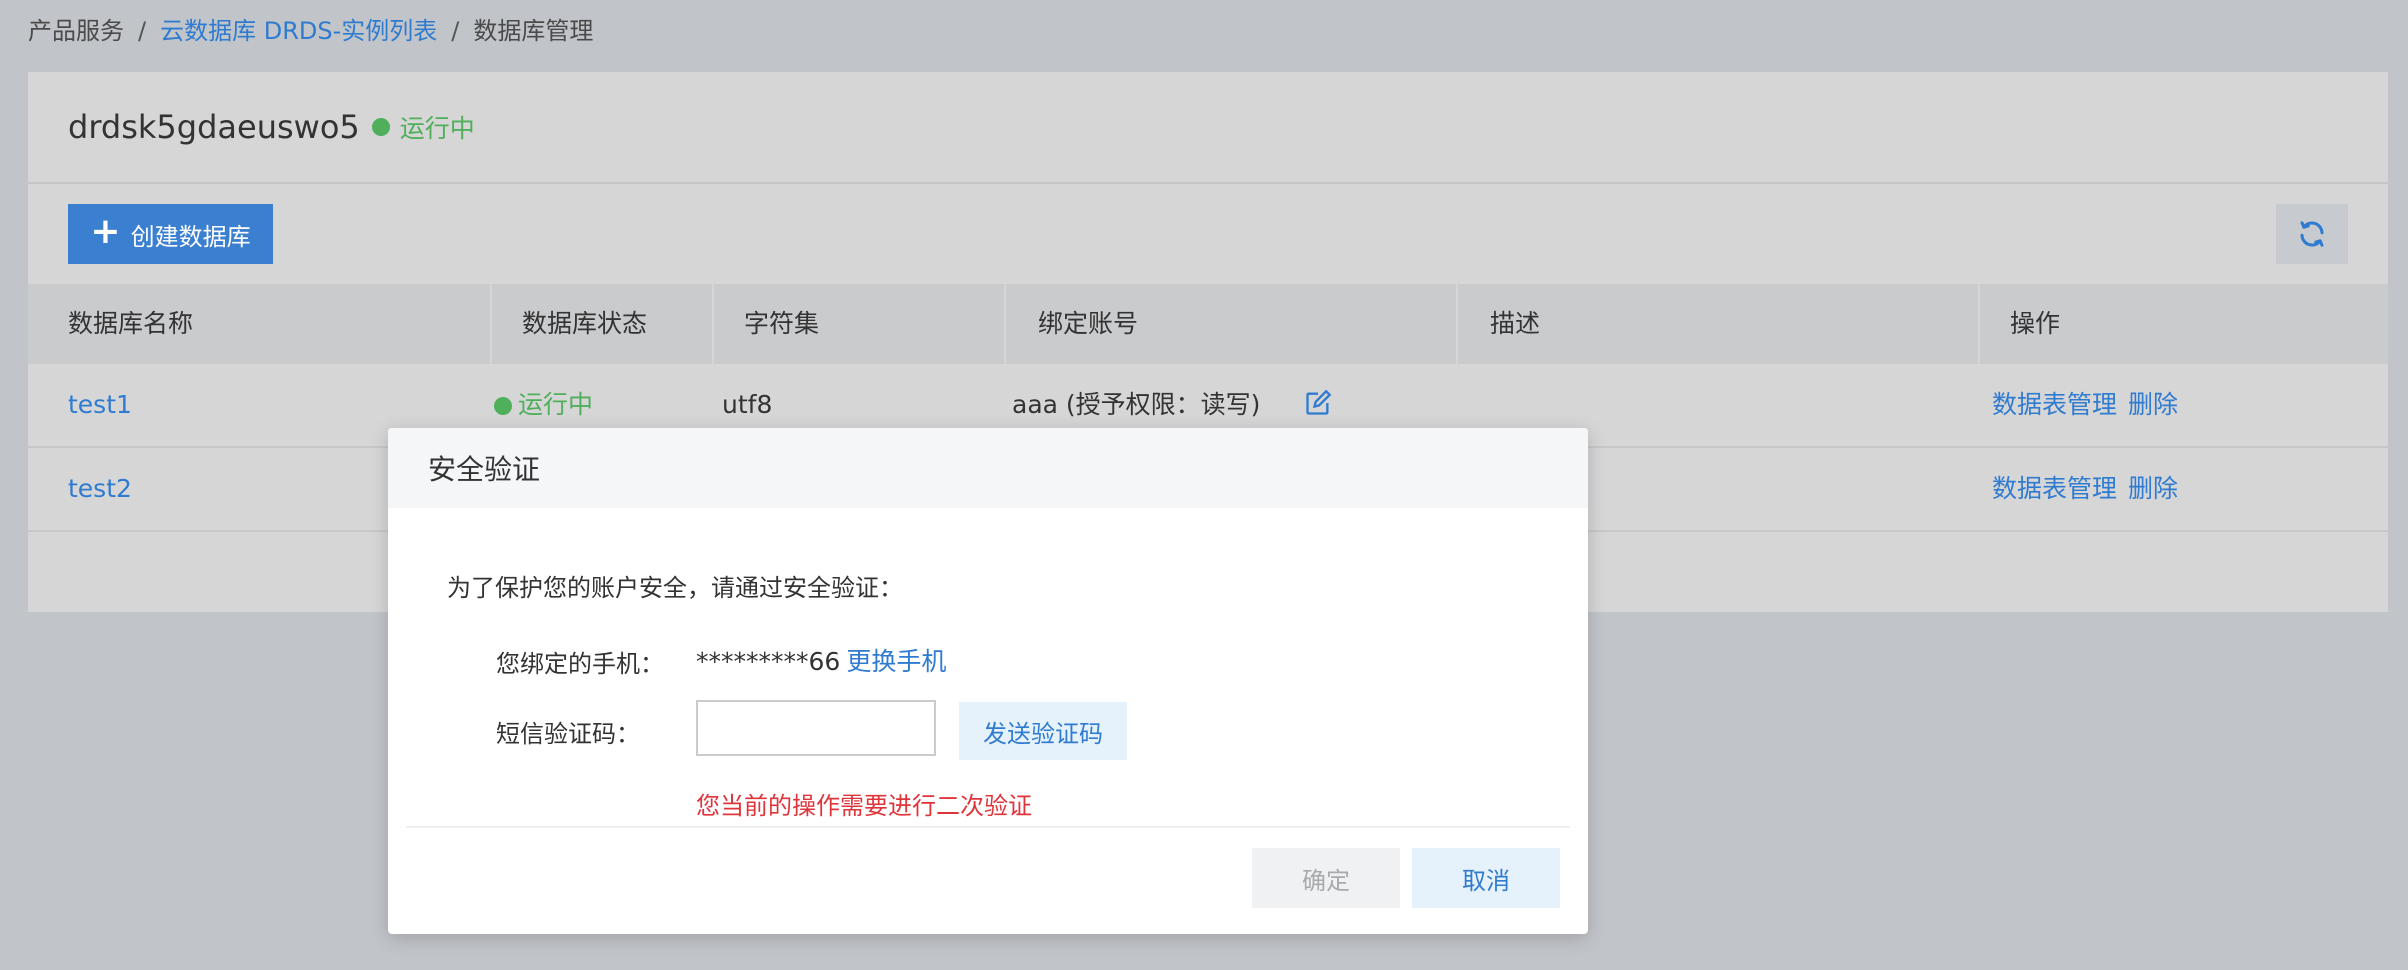  I want to click on masked-phone-number: *********66, so click(768, 661).